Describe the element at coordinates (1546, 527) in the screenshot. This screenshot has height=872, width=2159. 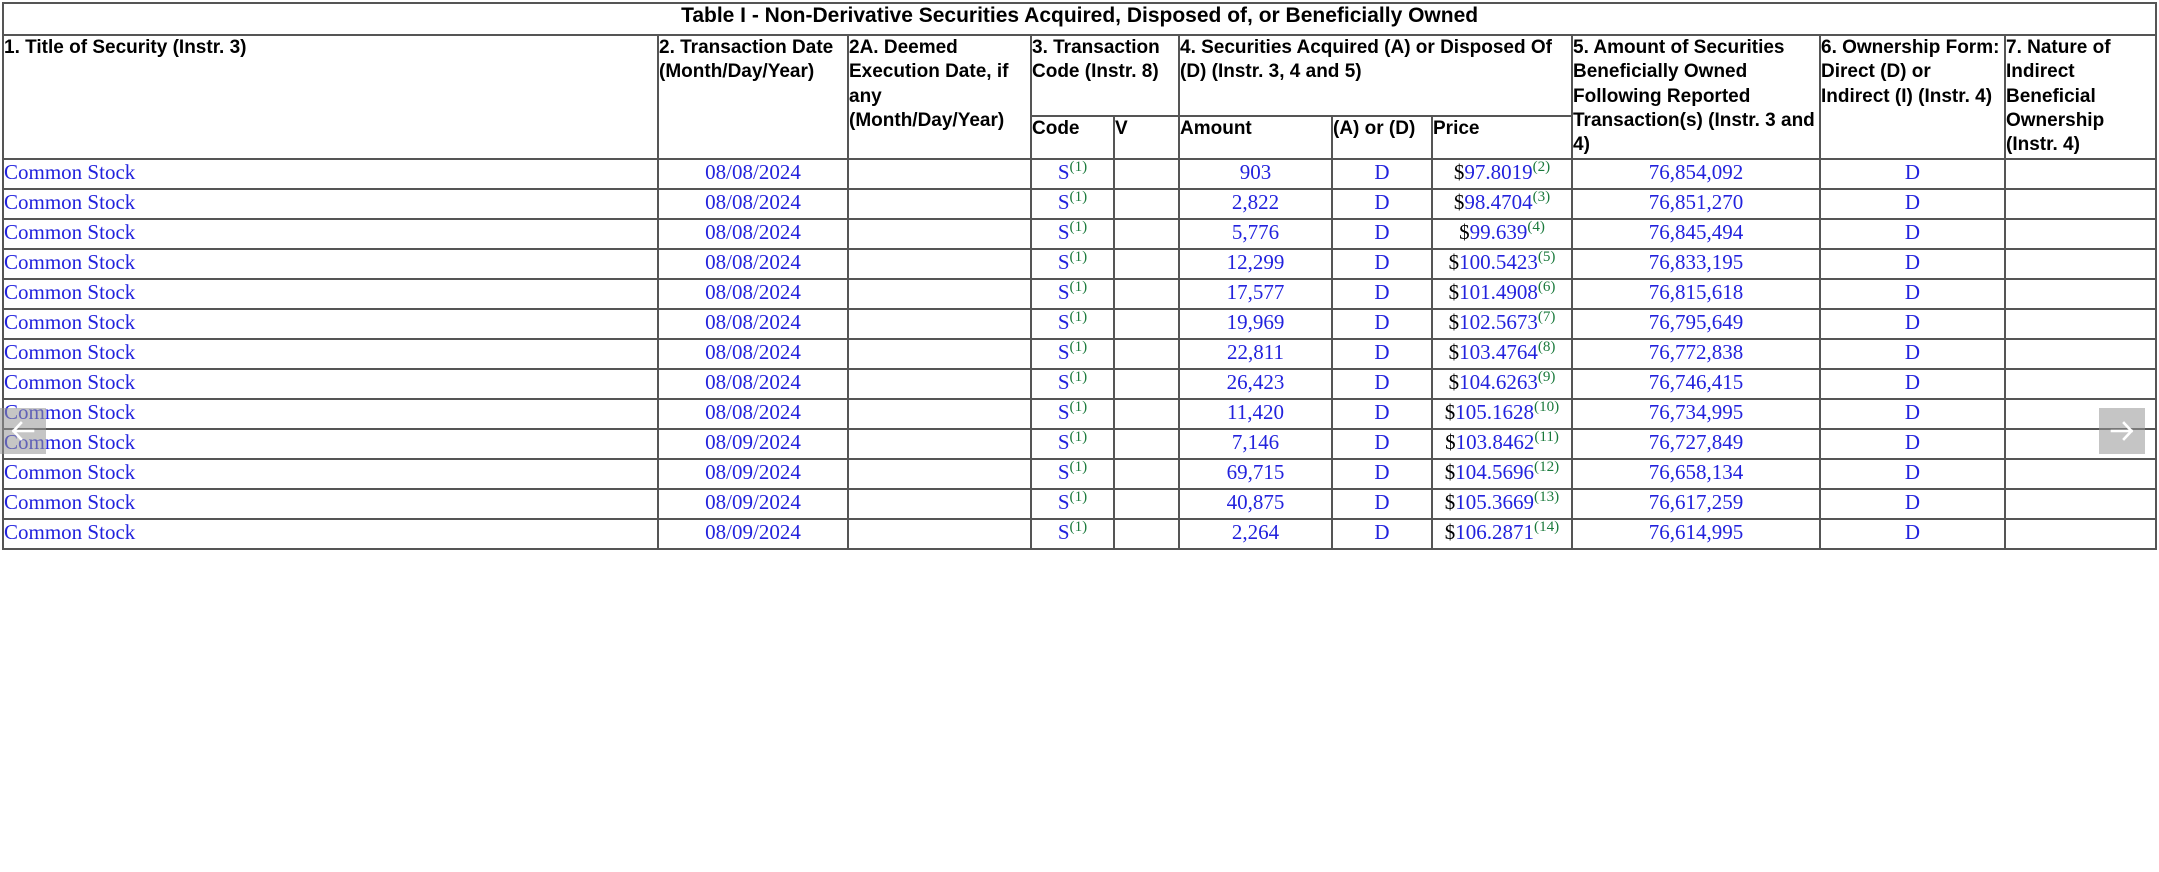
I see `price-footnote-link: (14)` at that location.